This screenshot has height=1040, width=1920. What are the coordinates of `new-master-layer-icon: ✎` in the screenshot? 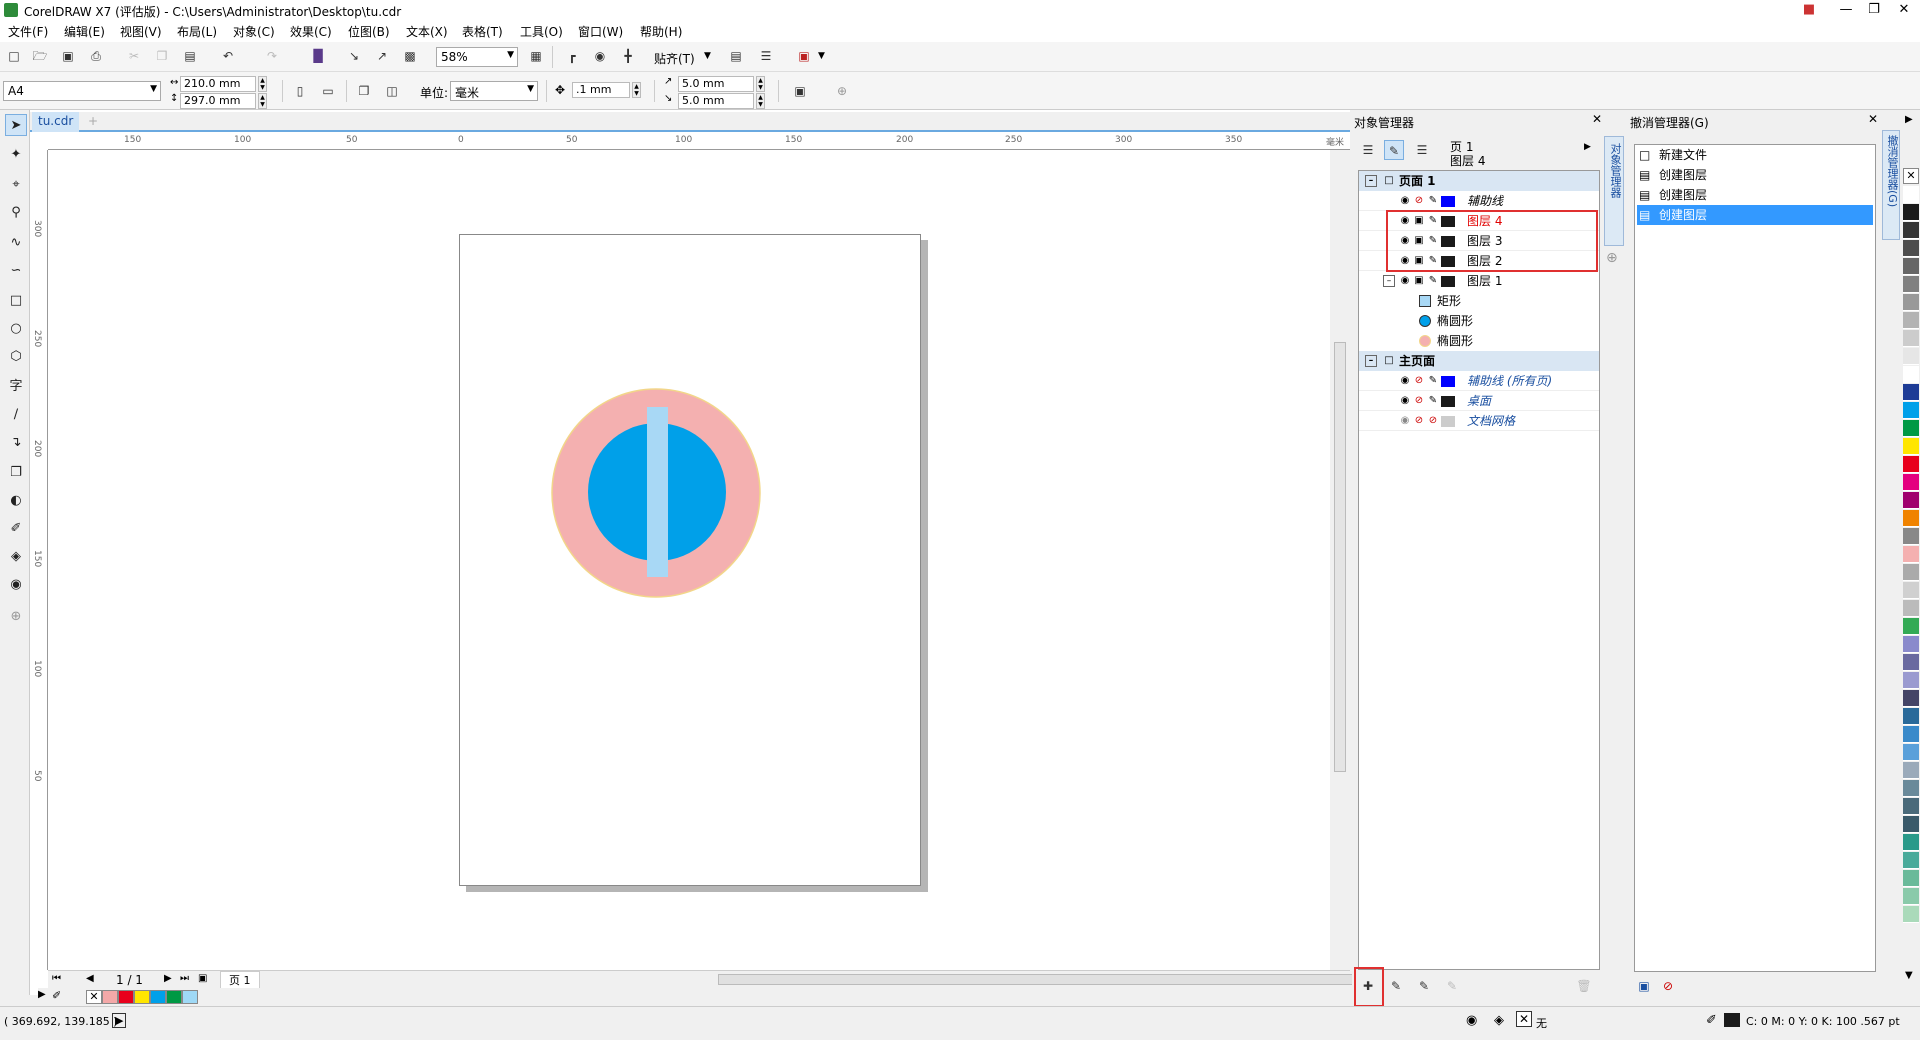 It's located at (1396, 986).